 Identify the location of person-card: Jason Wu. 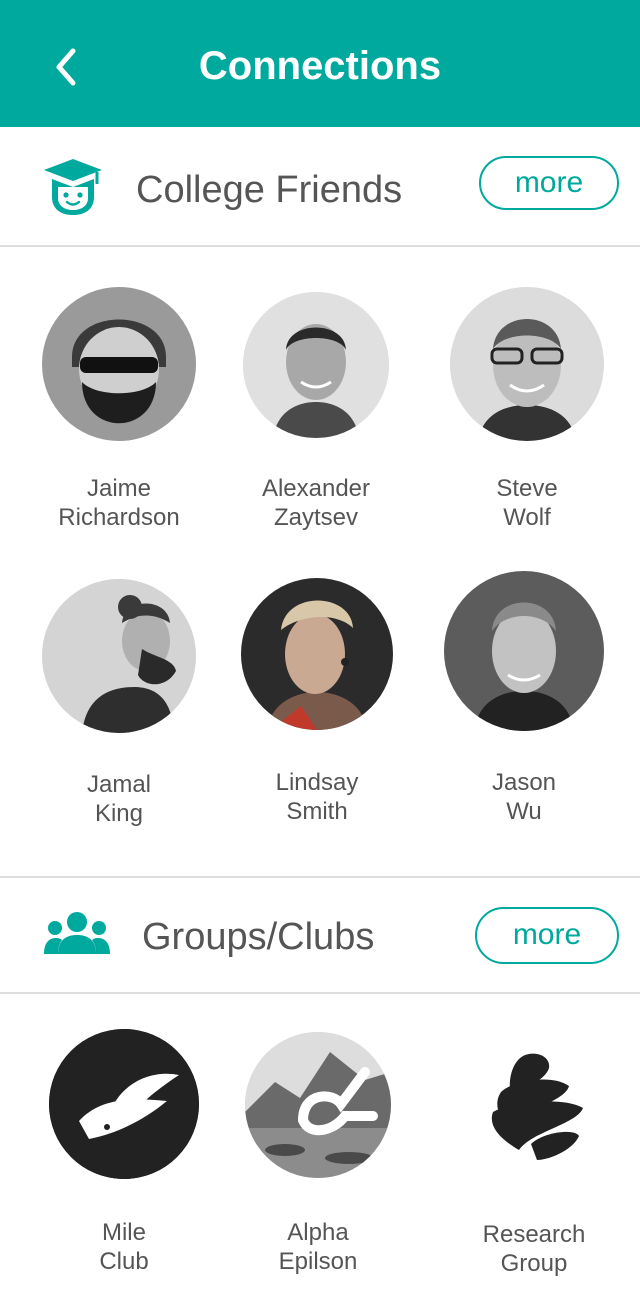
(524, 698).